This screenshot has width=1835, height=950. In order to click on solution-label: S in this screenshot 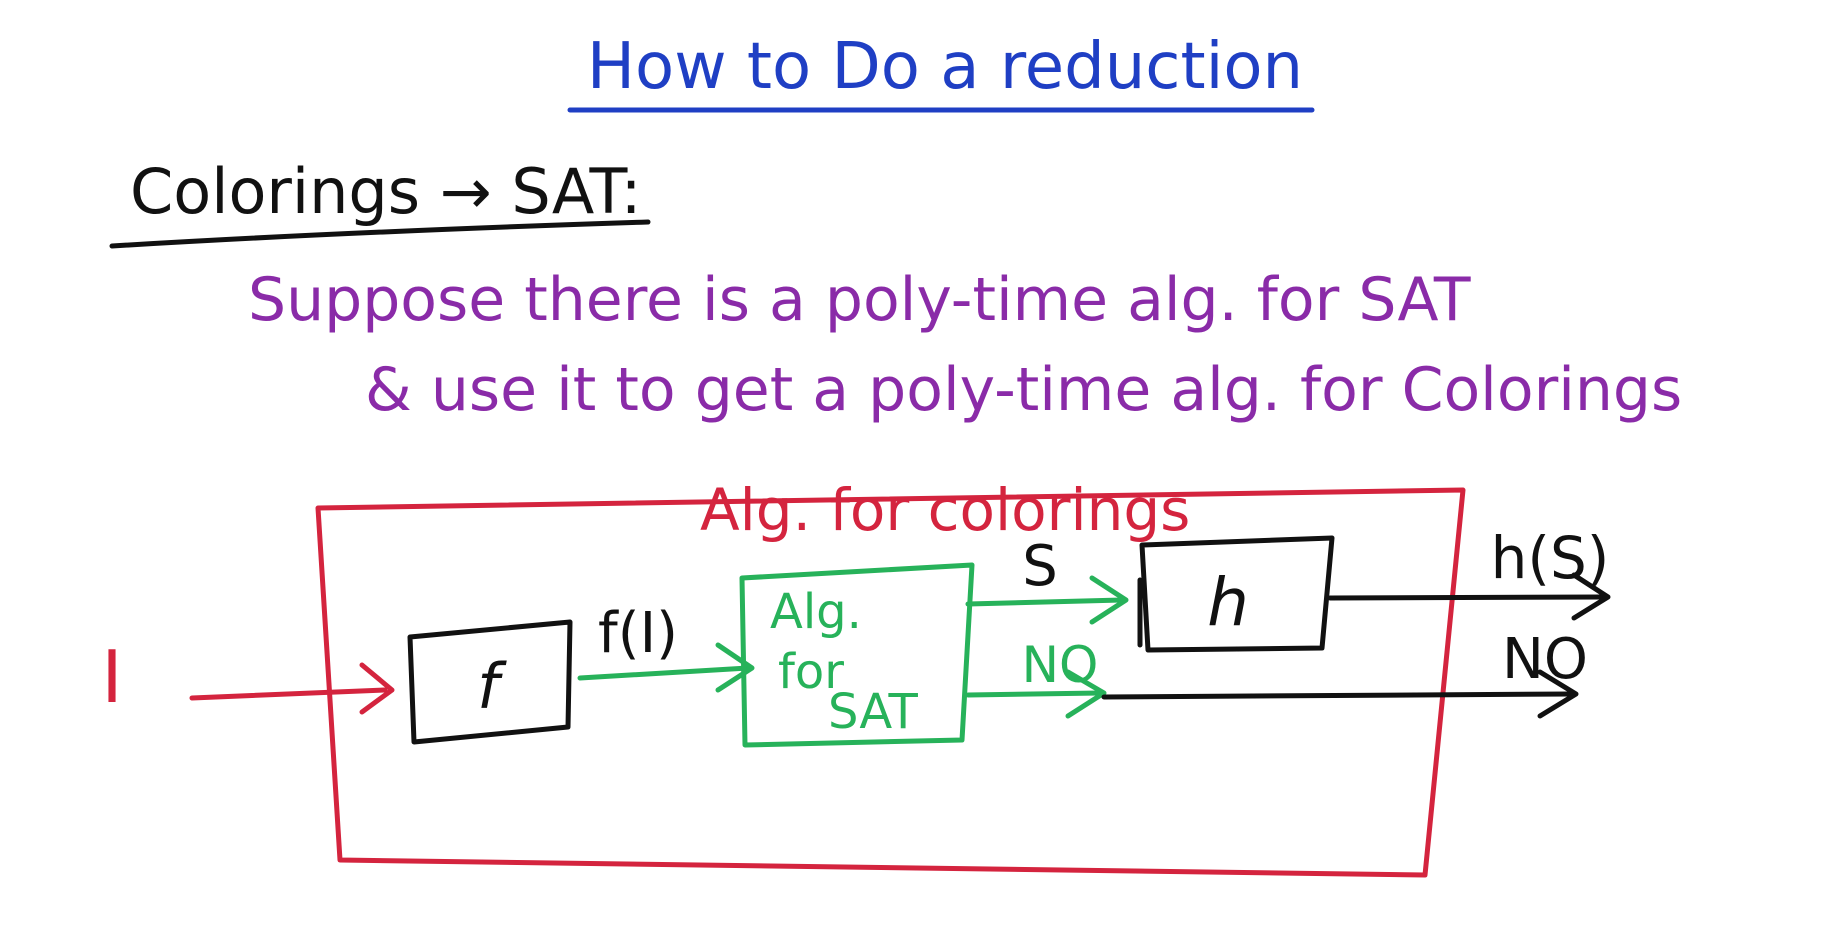, I will do `click(1040, 566)`.